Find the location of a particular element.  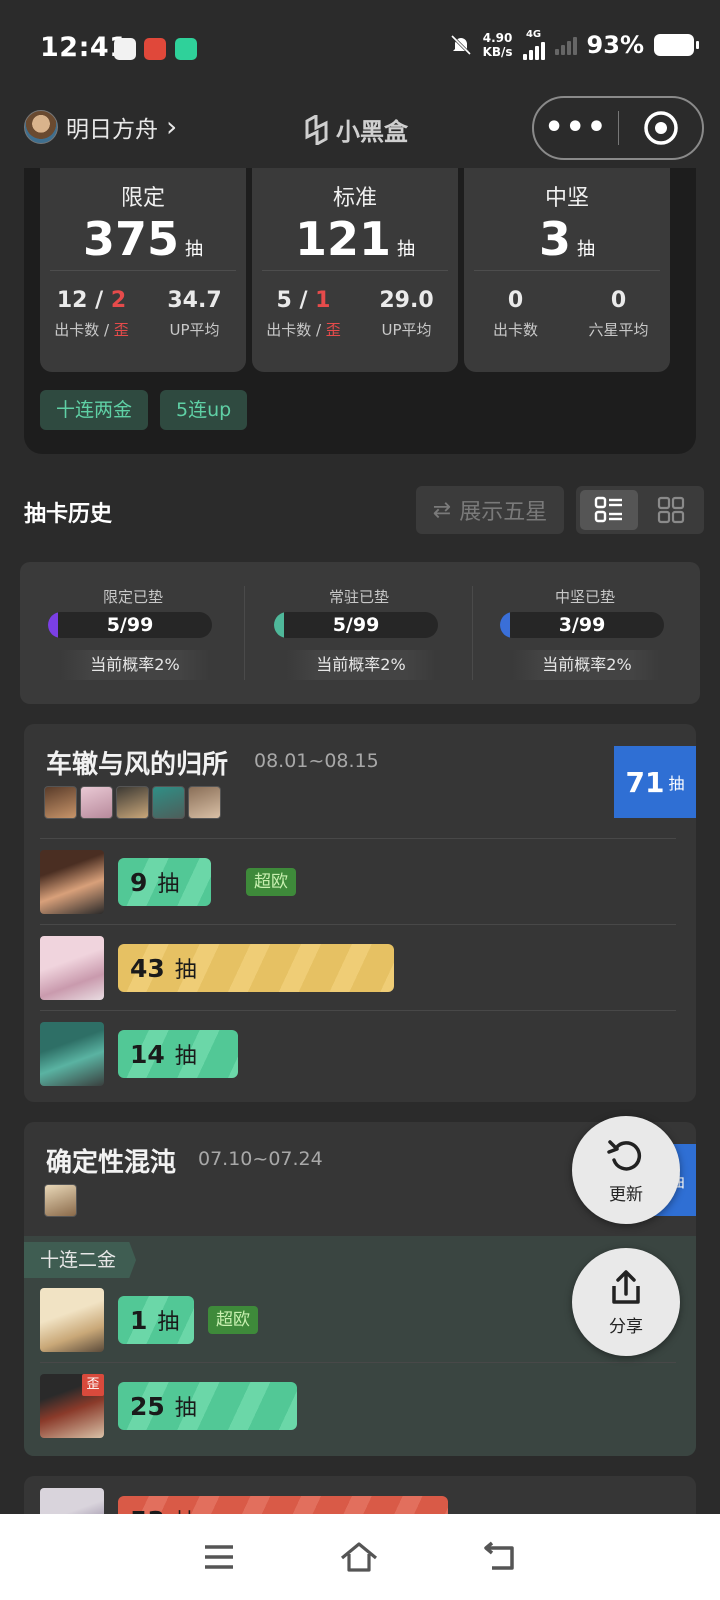

pool-title: 标准 is located at coordinates (354, 198).